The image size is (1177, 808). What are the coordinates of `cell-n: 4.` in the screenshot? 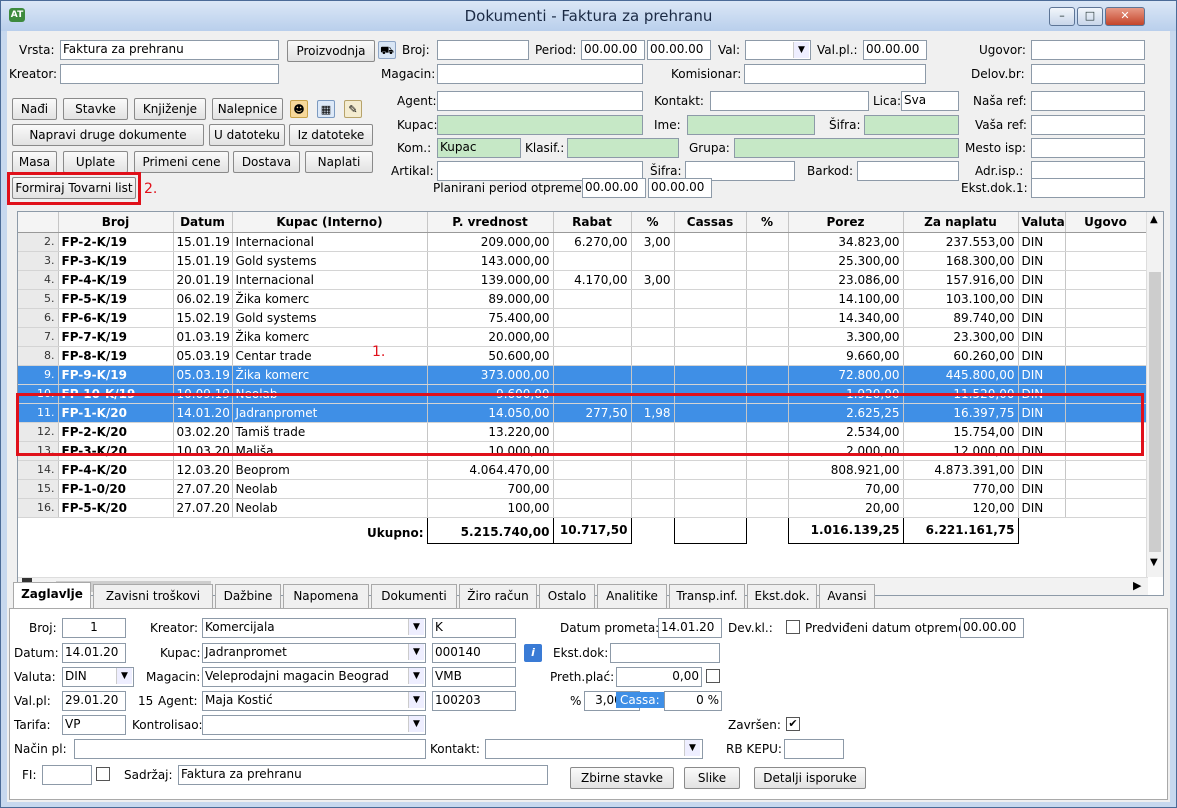 It's located at (38, 280).